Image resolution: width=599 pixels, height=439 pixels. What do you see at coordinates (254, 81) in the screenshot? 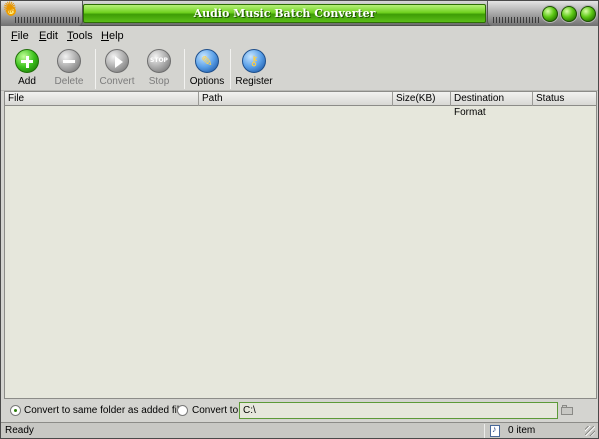
I see `register-label: Register` at bounding box center [254, 81].